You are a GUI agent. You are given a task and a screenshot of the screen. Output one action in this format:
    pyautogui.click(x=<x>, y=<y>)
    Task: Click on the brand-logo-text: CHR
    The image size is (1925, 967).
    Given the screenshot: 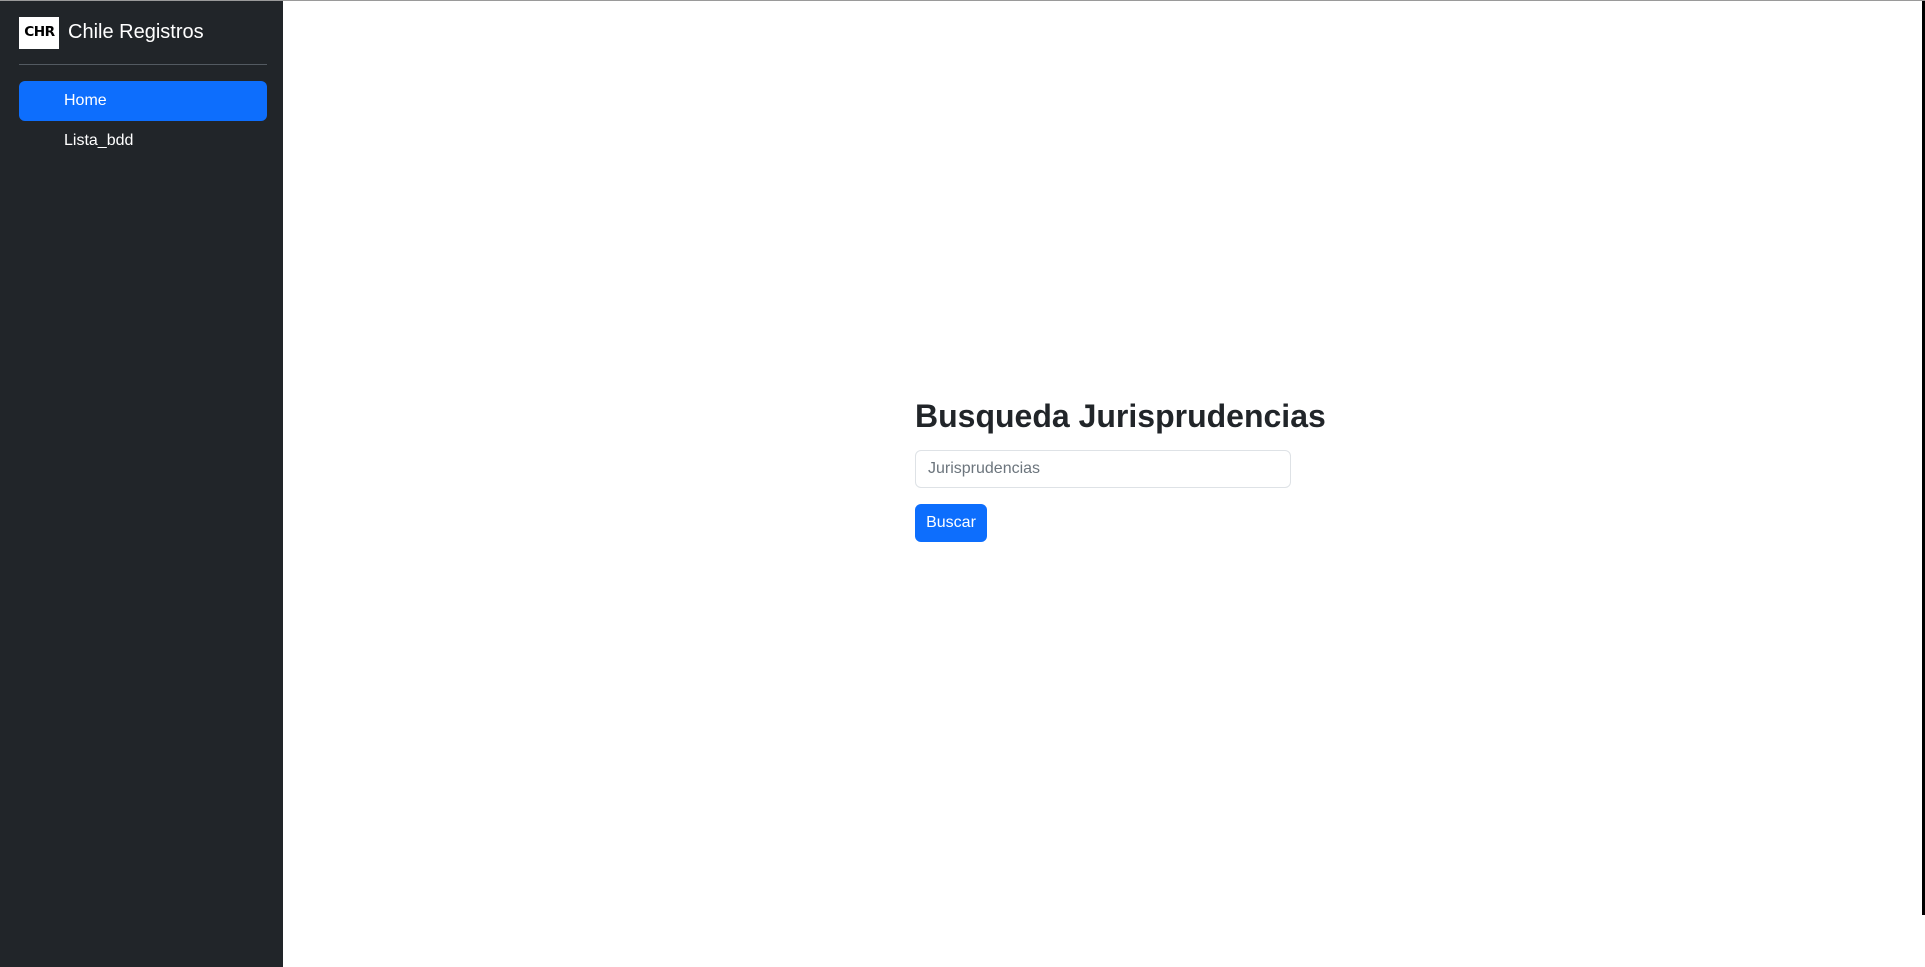 What is the action you would take?
    pyautogui.click(x=39, y=32)
    